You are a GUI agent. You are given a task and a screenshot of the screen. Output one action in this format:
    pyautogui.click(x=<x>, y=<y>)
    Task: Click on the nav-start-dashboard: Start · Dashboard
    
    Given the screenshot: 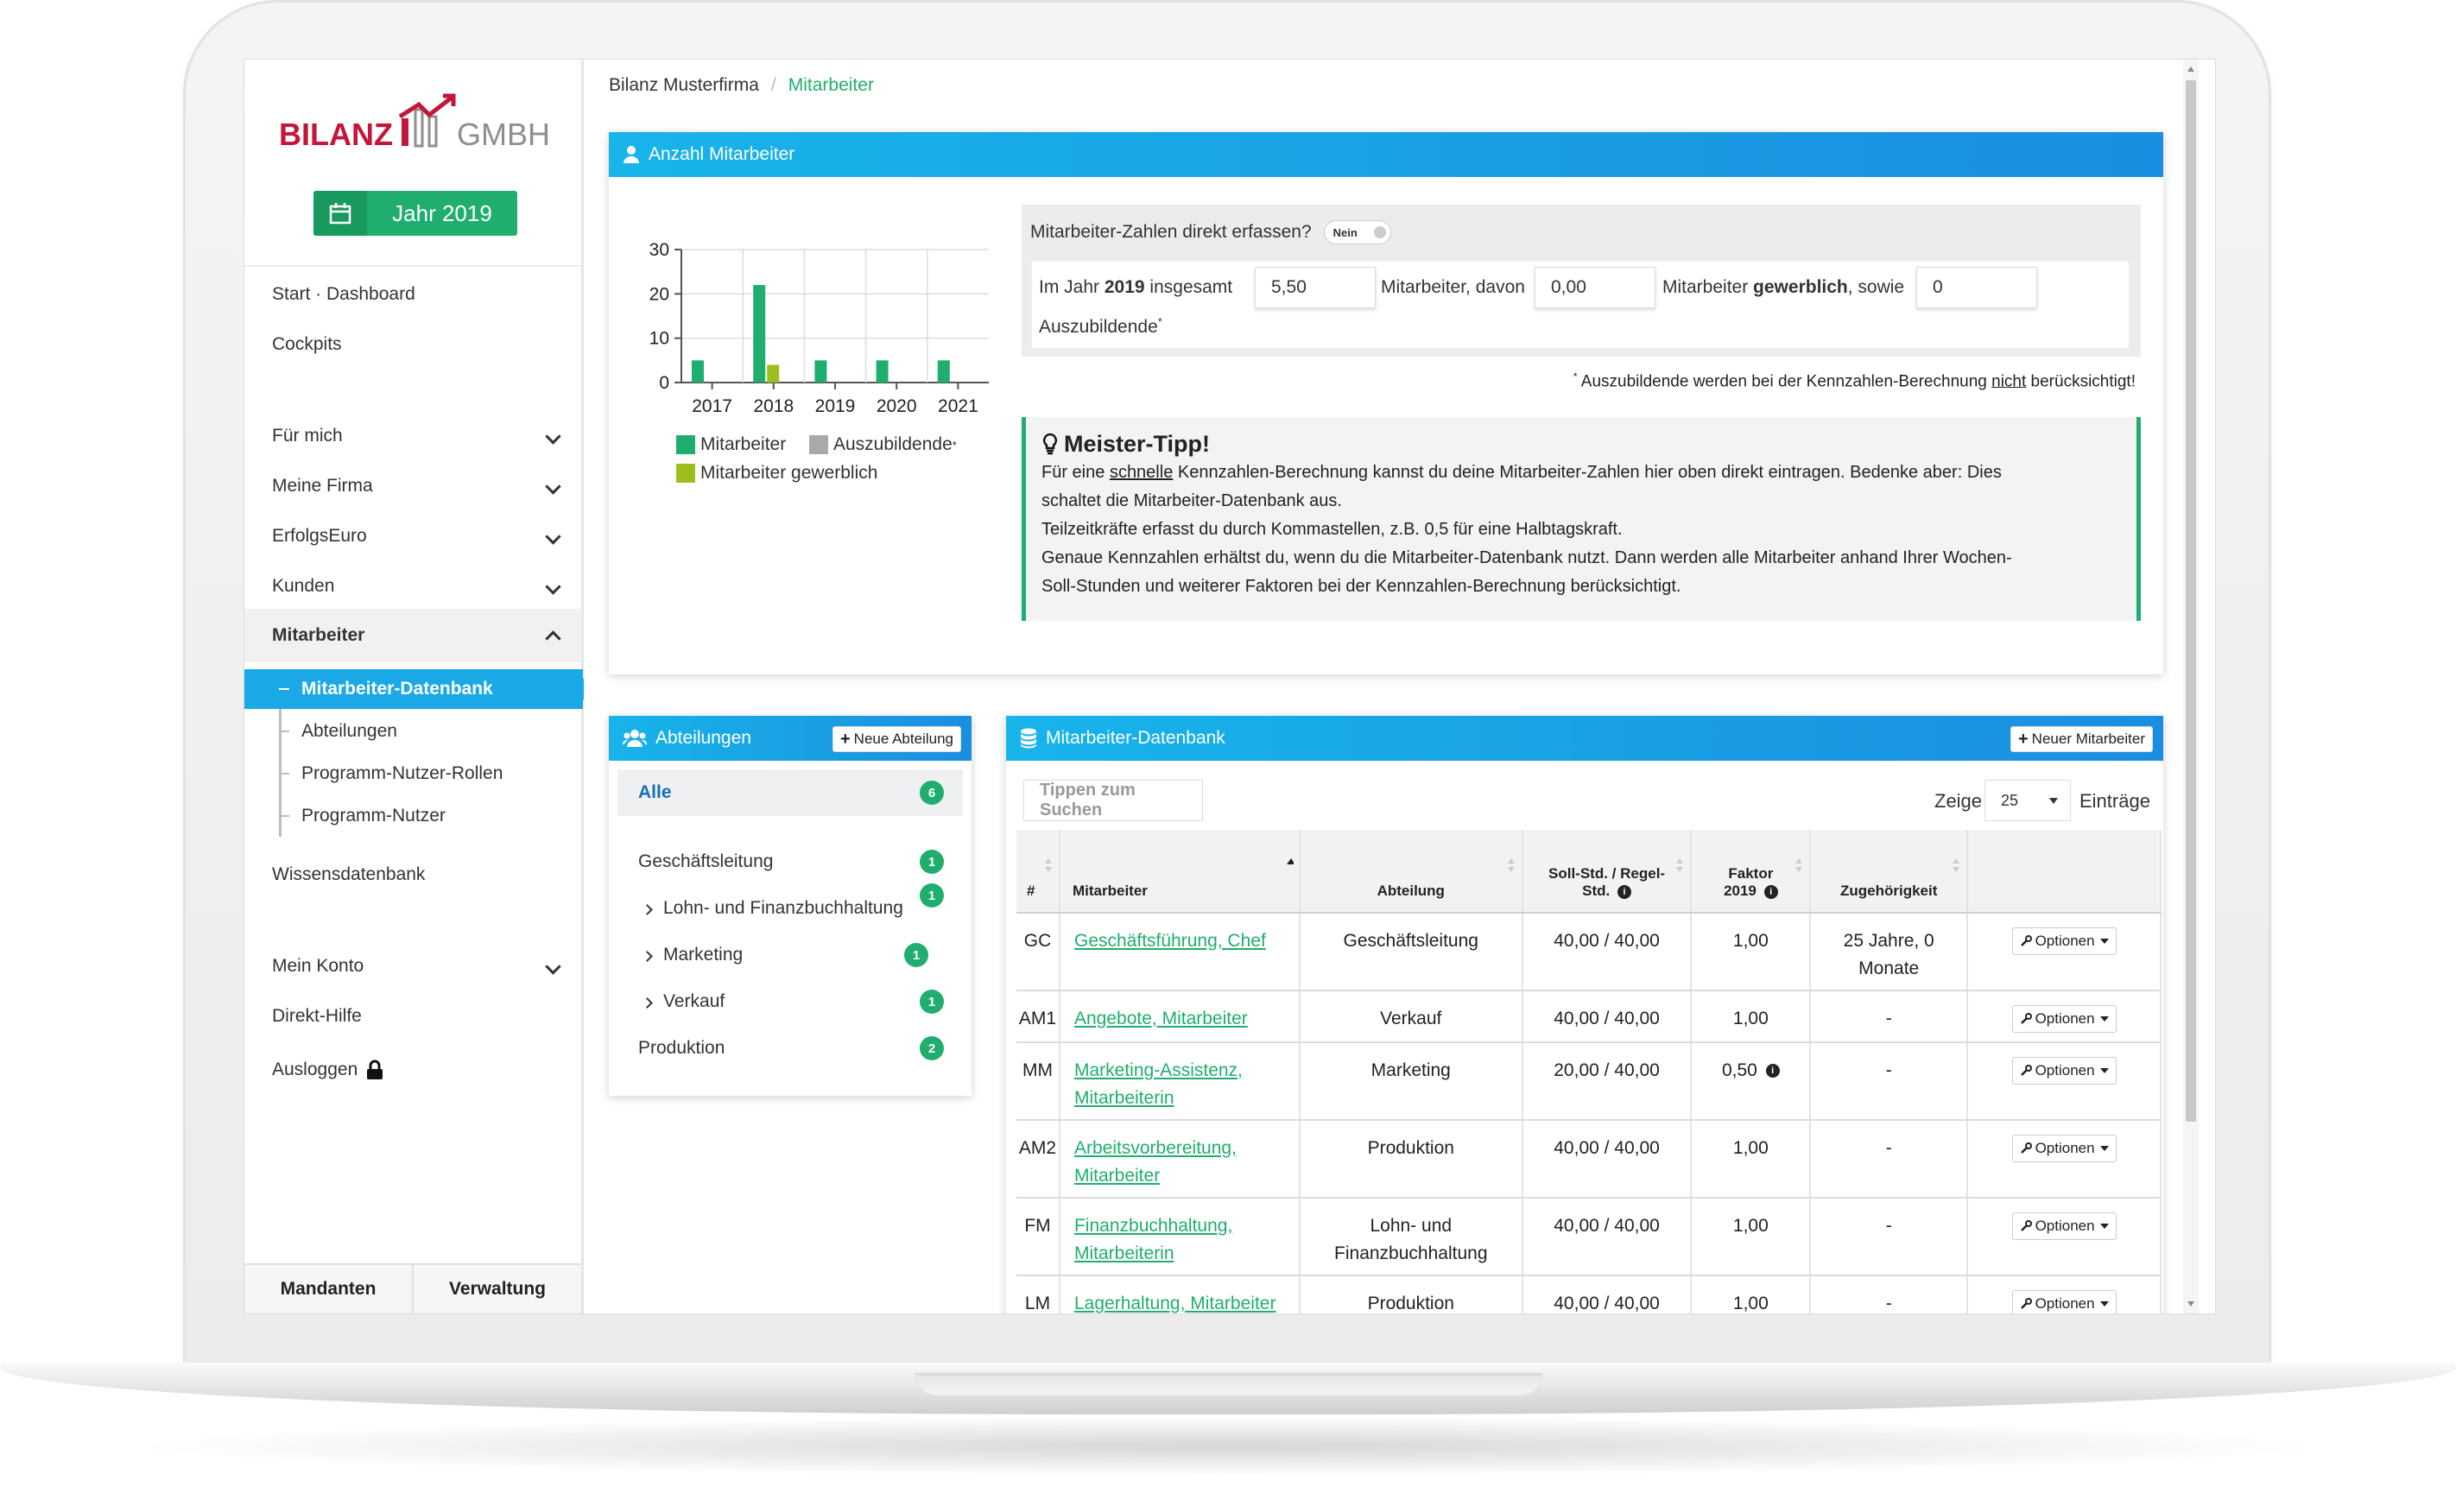 What is the action you would take?
    pyautogui.click(x=413, y=294)
    